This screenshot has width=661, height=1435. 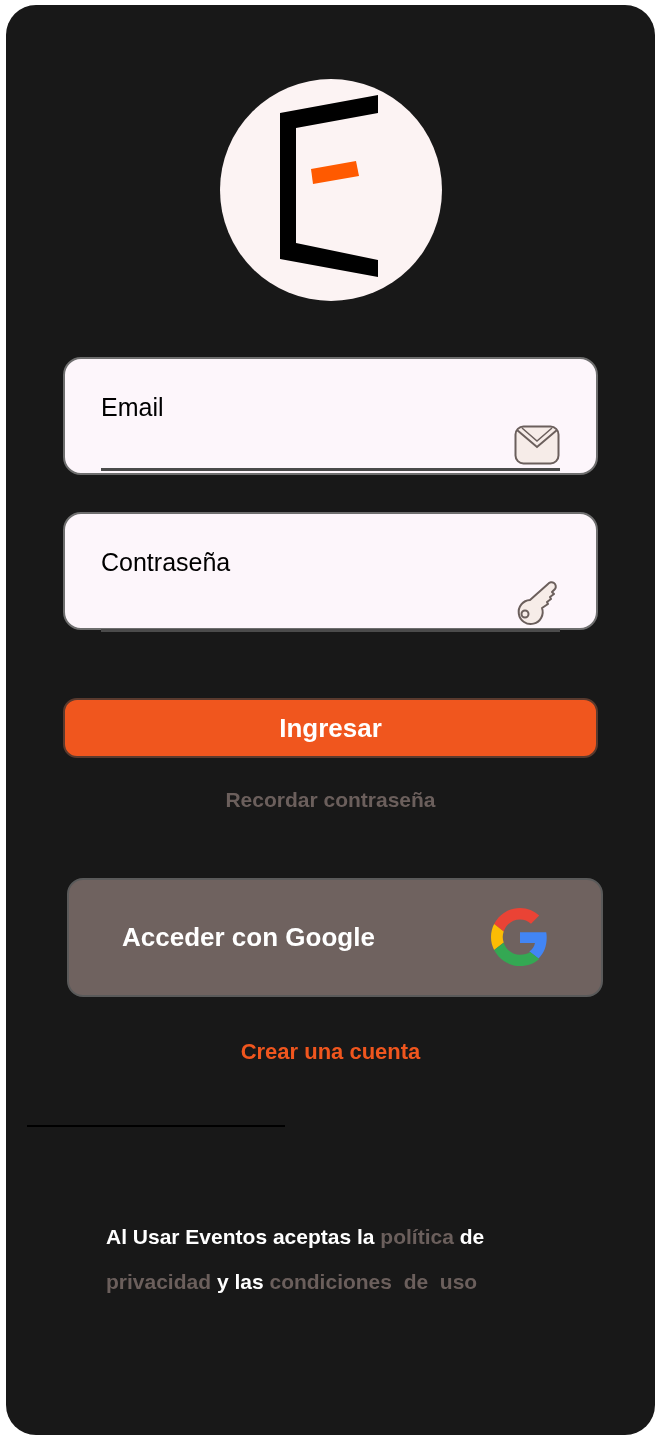 What do you see at coordinates (520, 937) in the screenshot?
I see `google-g-icon` at bounding box center [520, 937].